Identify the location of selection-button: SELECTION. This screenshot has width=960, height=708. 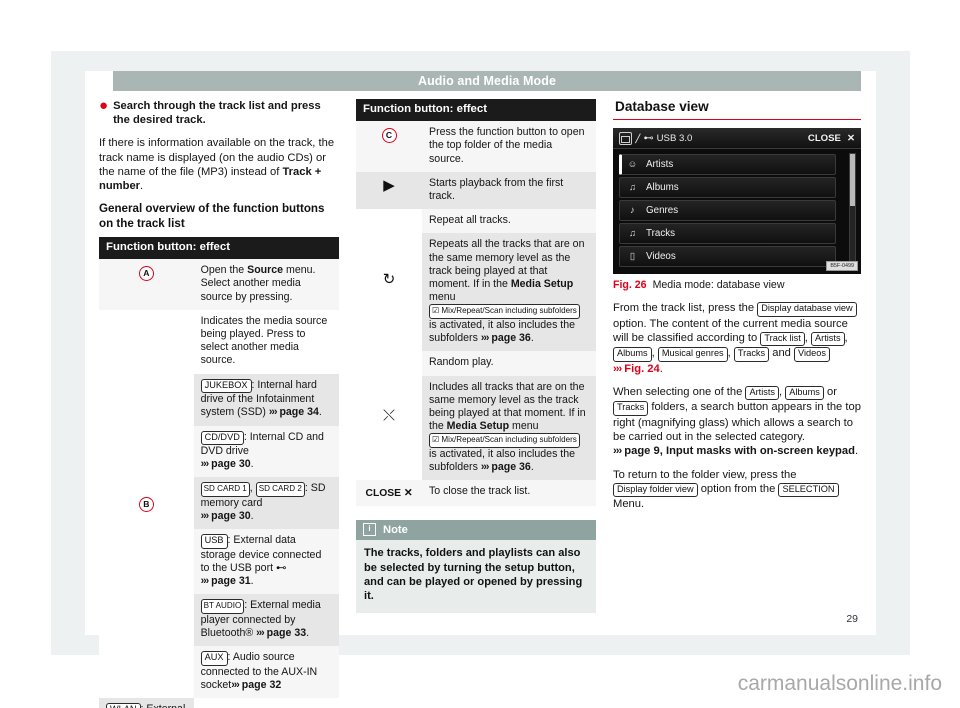
(808, 490).